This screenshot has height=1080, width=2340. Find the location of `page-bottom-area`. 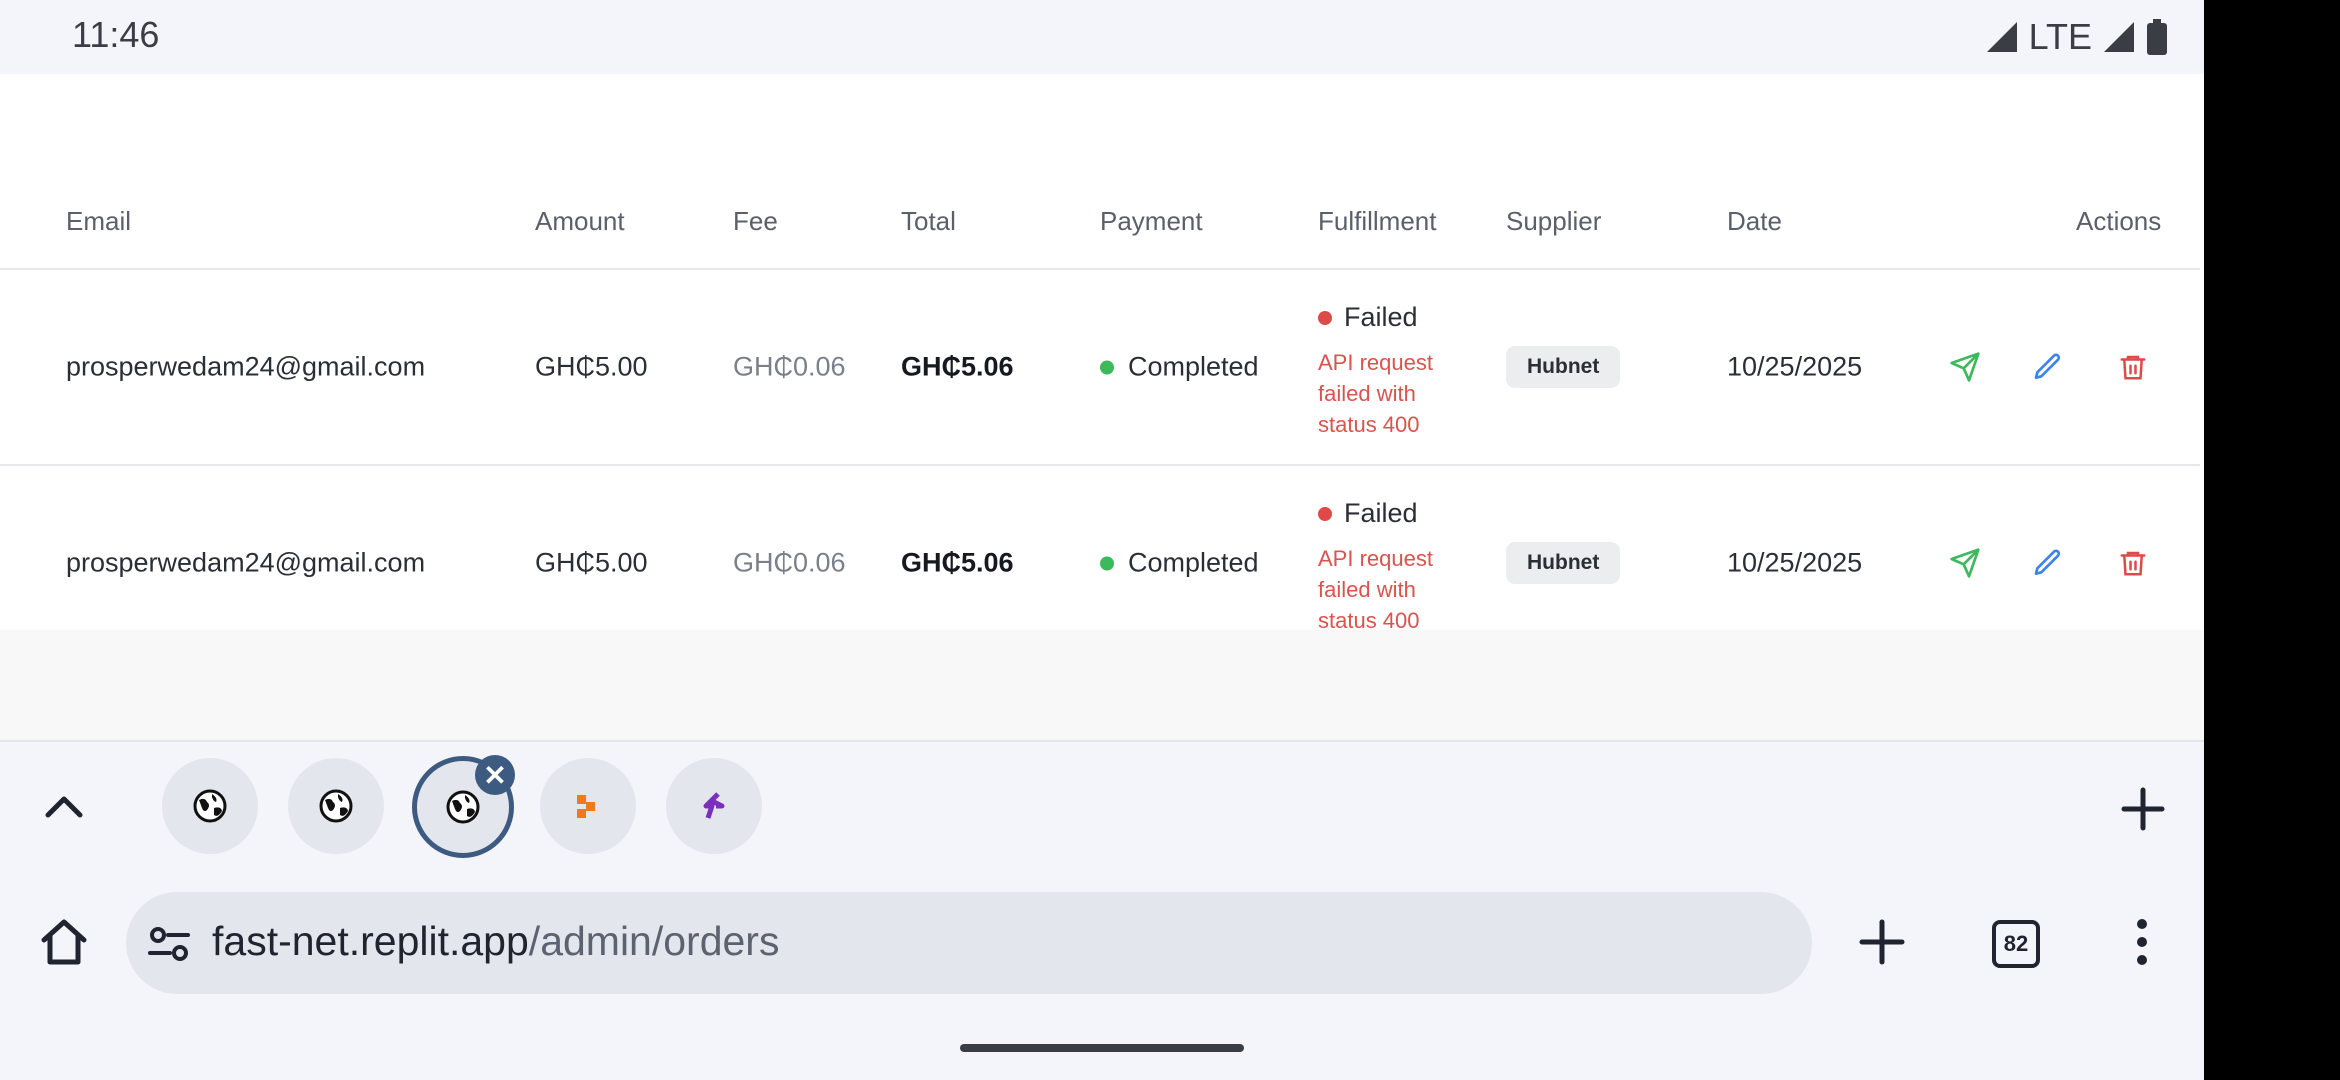

page-bottom-area is located at coordinates (1102, 685).